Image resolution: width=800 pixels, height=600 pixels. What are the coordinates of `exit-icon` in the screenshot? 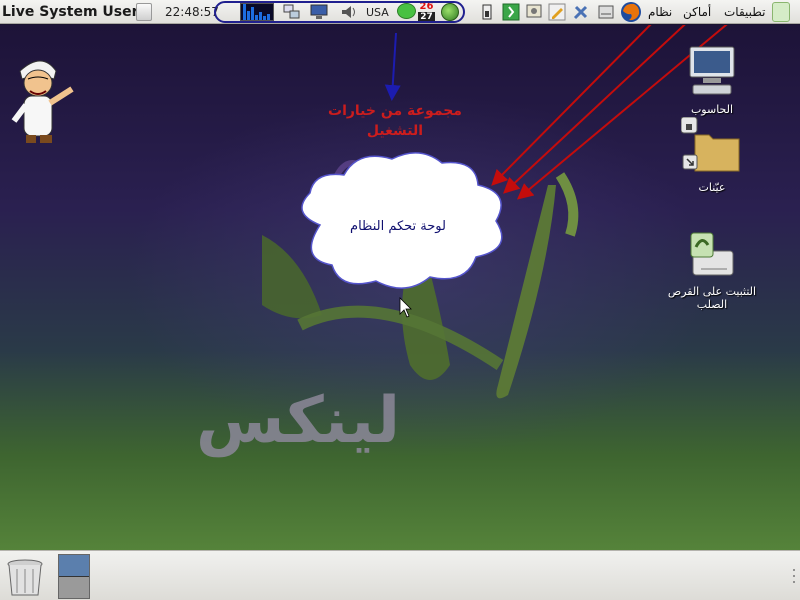 It's located at (511, 12).